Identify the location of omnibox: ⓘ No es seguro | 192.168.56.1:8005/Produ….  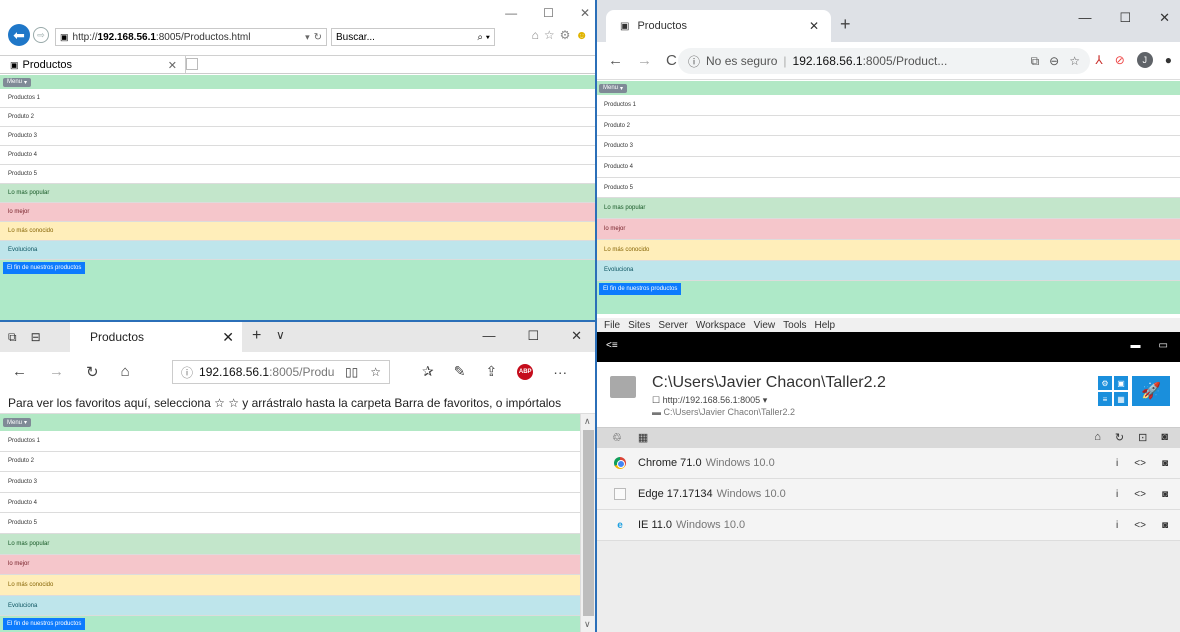
(884, 61).